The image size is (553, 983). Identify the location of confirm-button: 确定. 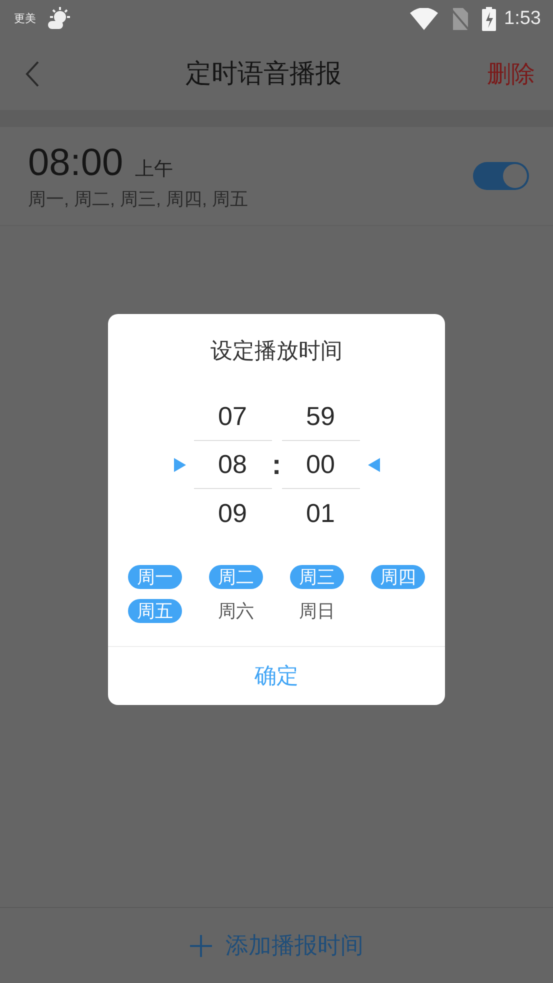
(276, 675).